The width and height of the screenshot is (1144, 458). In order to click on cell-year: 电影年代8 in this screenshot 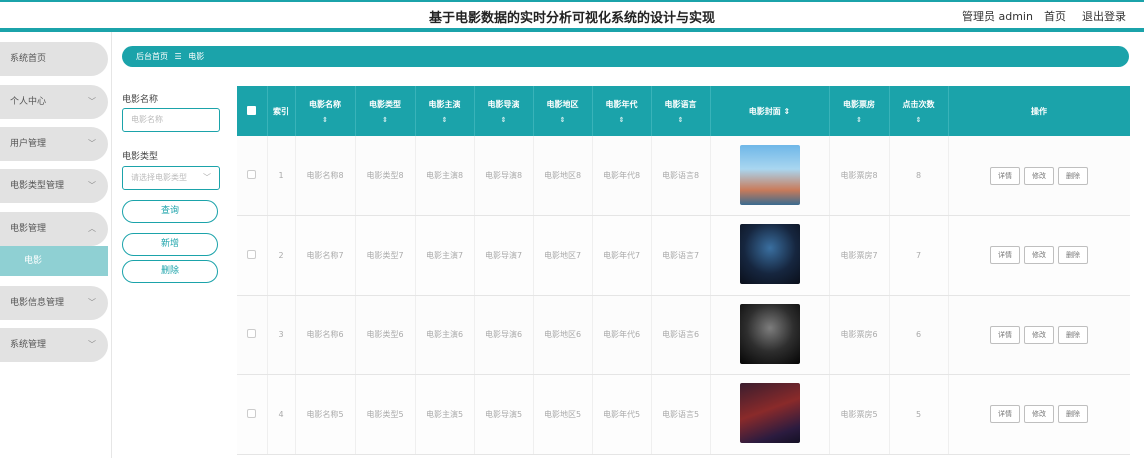, I will do `click(622, 176)`.